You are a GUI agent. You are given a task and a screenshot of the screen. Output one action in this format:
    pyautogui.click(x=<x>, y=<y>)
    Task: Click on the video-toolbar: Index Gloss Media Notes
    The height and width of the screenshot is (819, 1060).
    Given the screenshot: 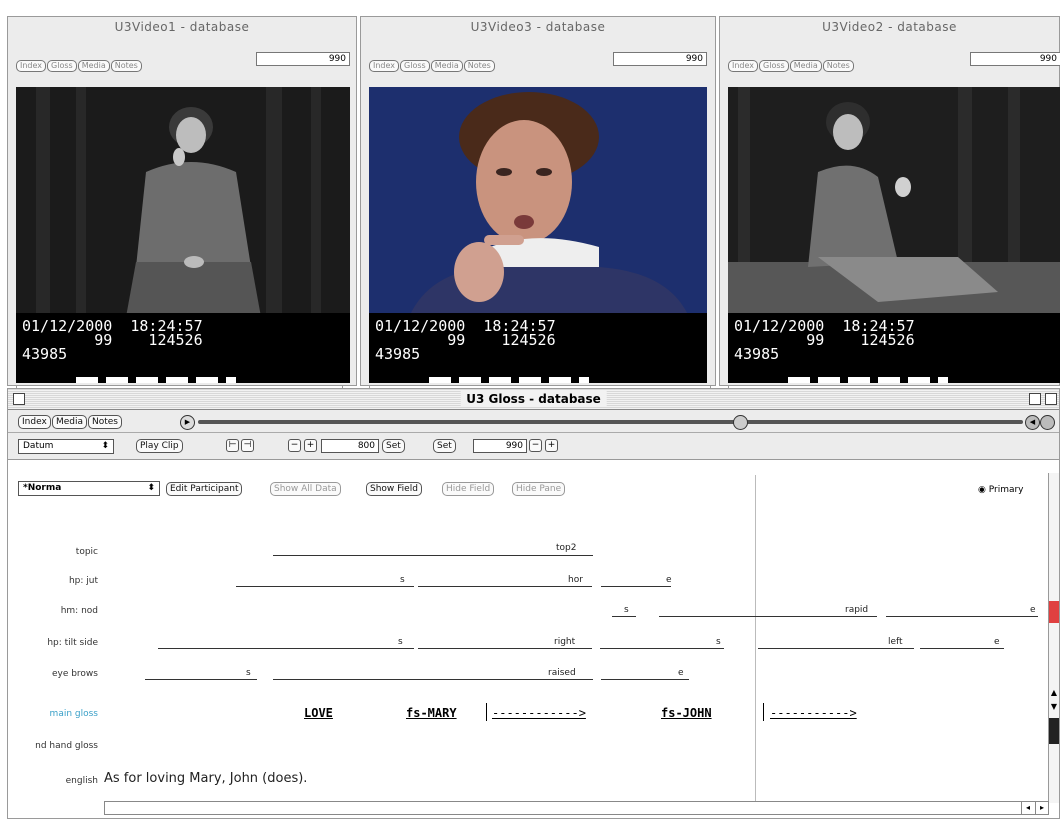 What is the action you would take?
    pyautogui.click(x=432, y=62)
    